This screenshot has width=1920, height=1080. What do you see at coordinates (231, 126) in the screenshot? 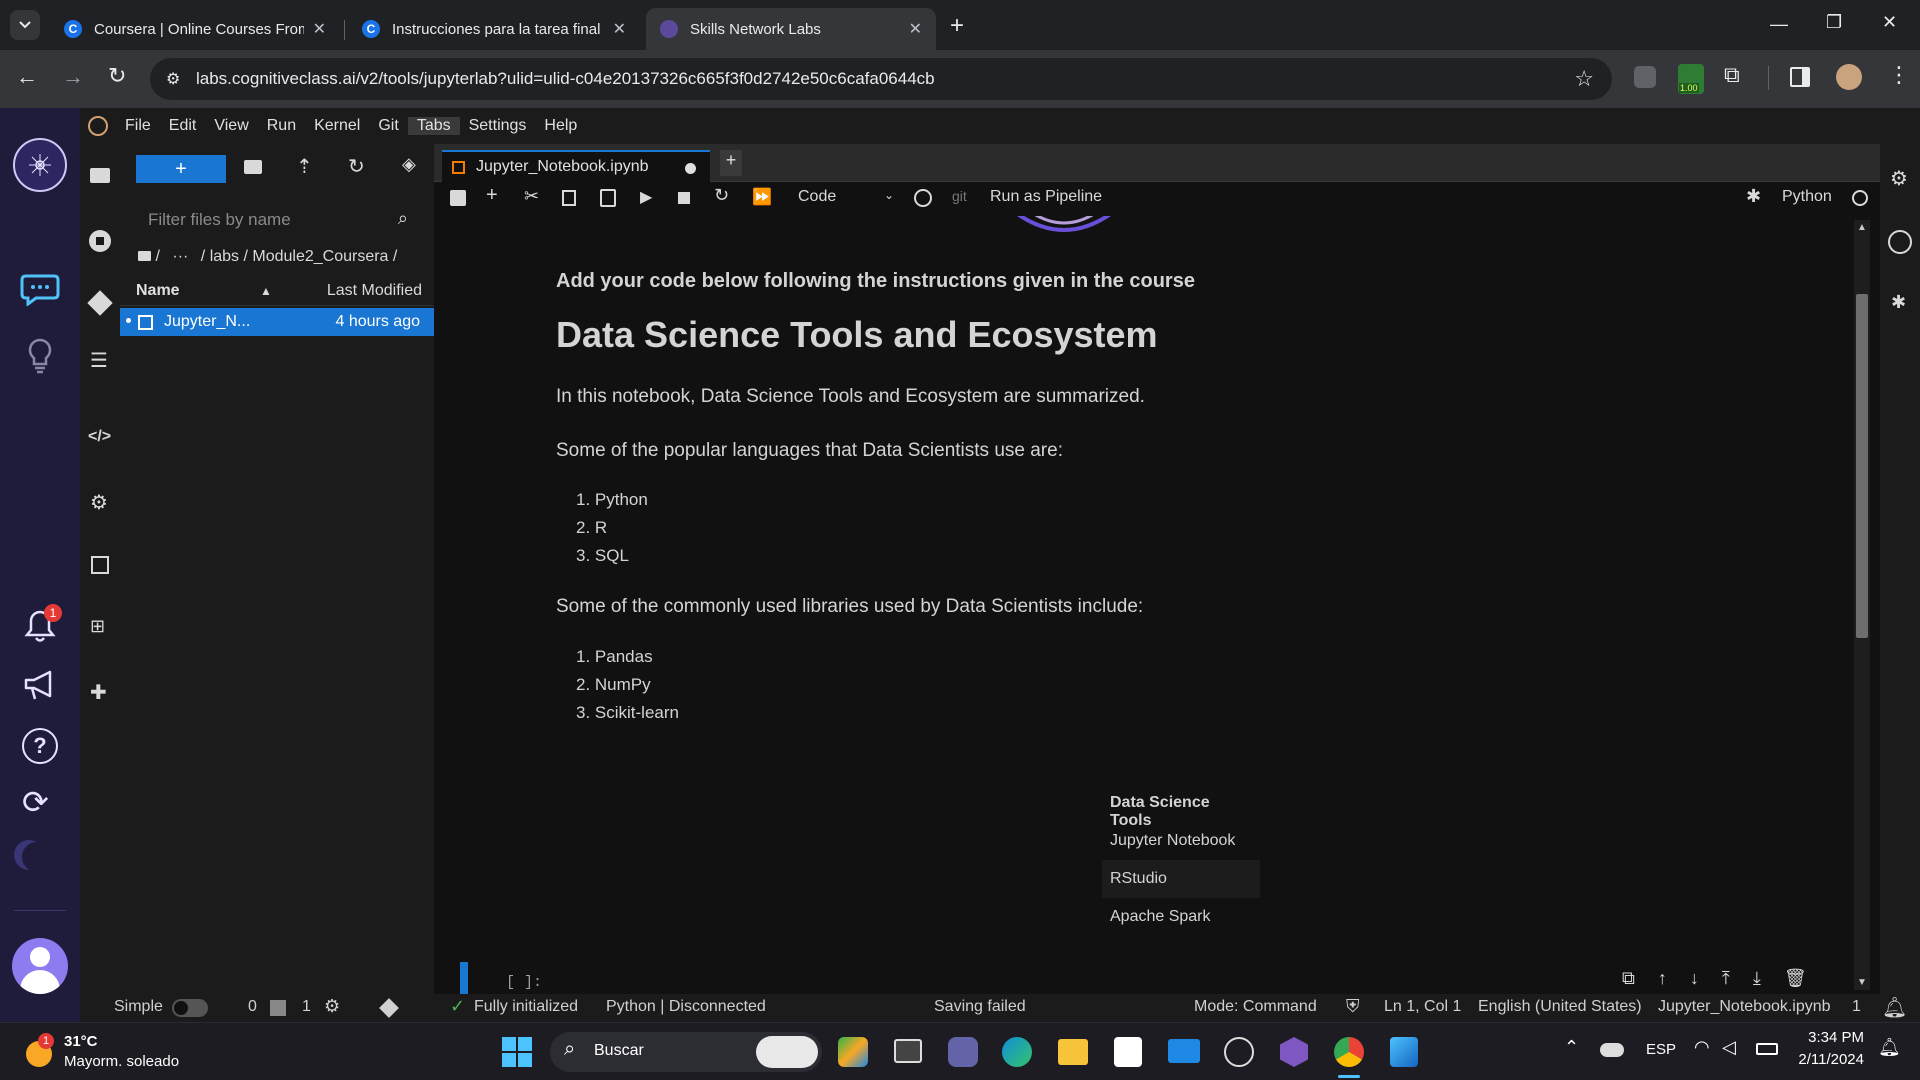
I see `menu-view: View` at bounding box center [231, 126].